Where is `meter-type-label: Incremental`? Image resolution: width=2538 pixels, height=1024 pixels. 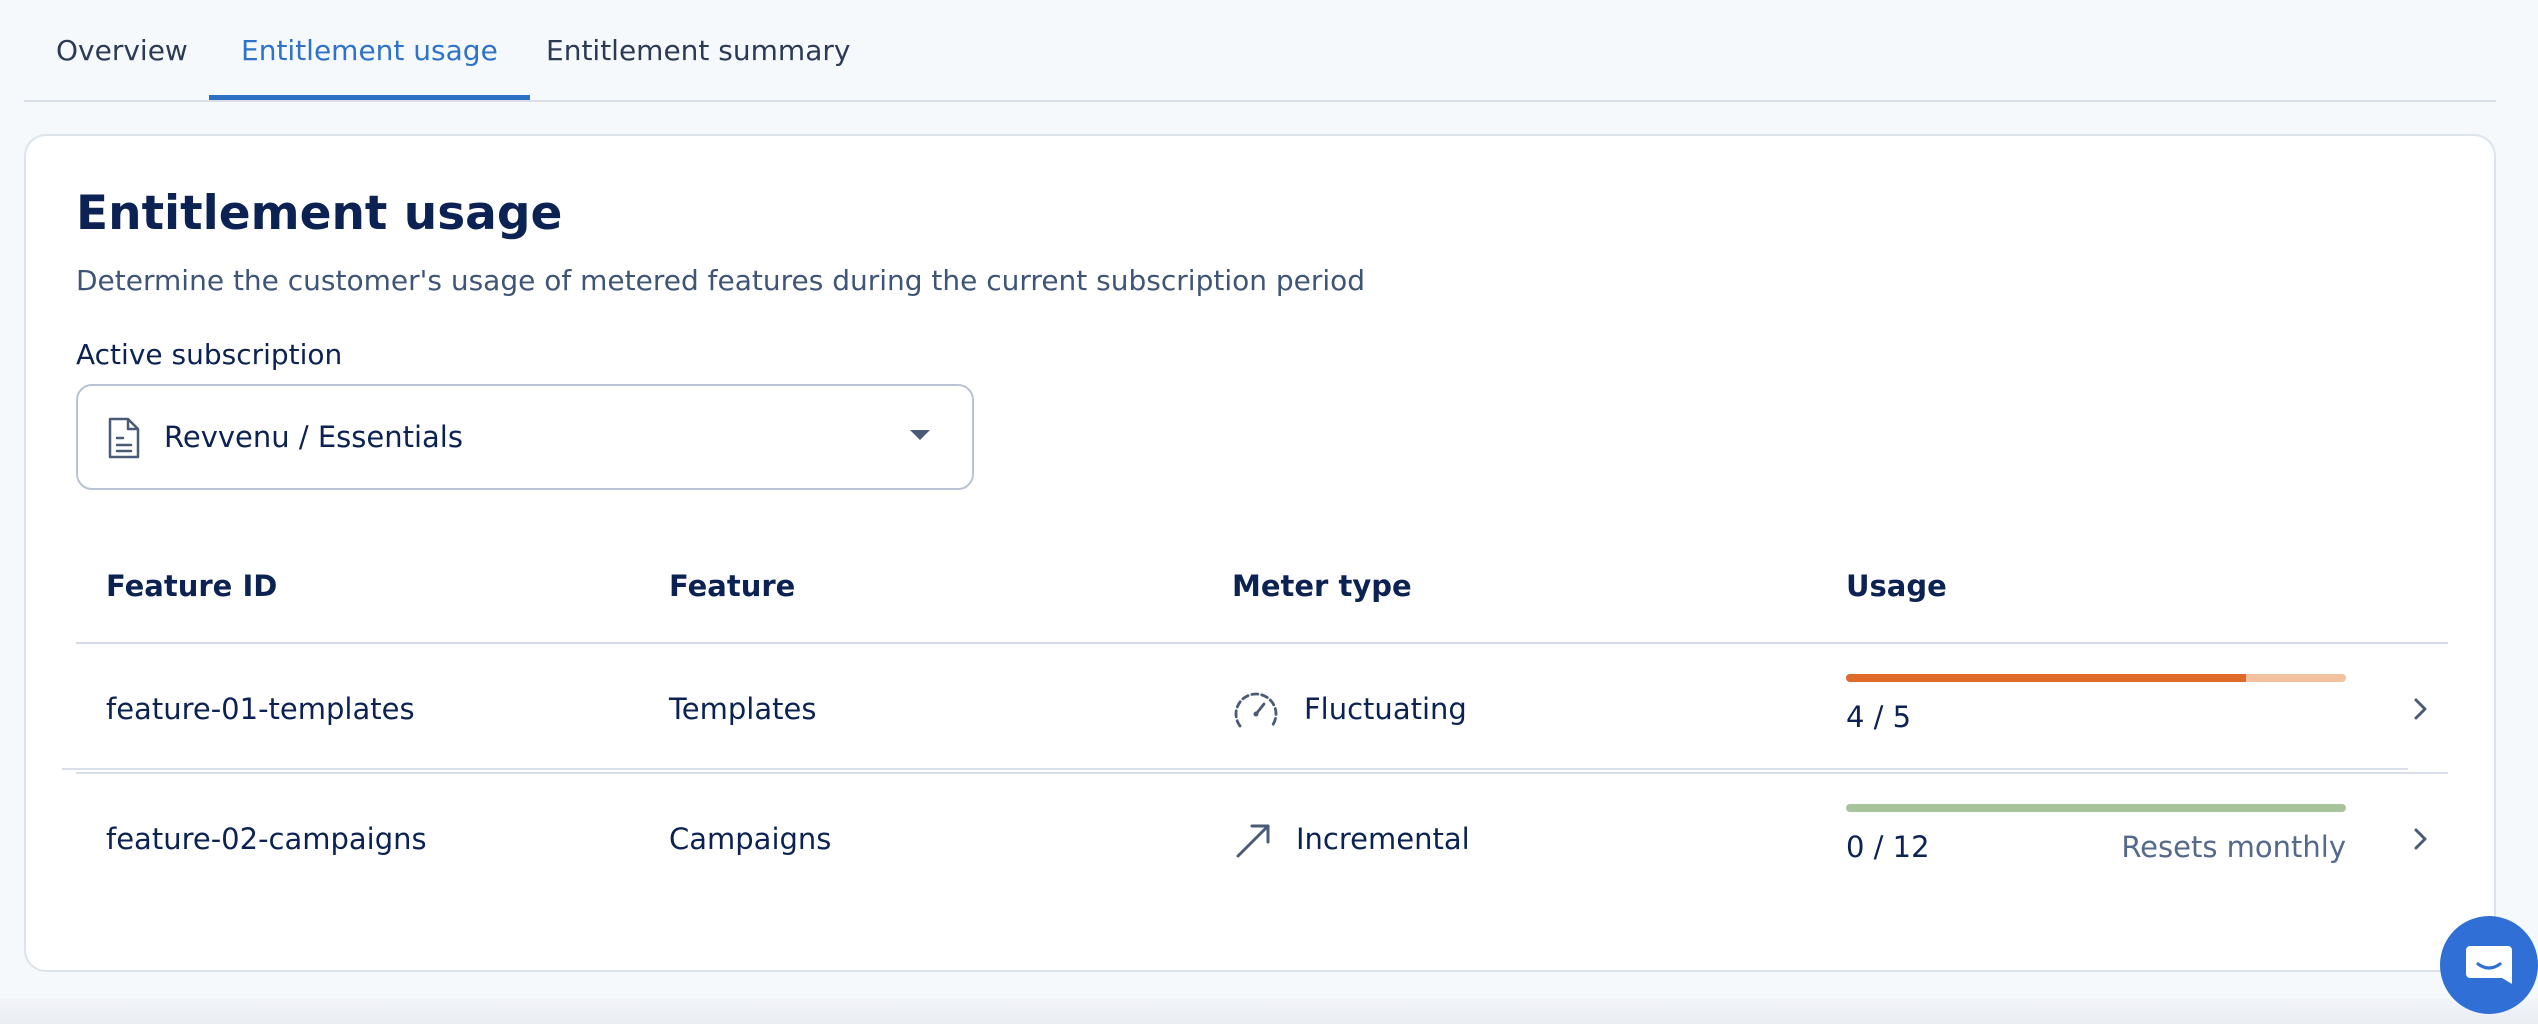
meter-type-label: Incremental is located at coordinates (1383, 839).